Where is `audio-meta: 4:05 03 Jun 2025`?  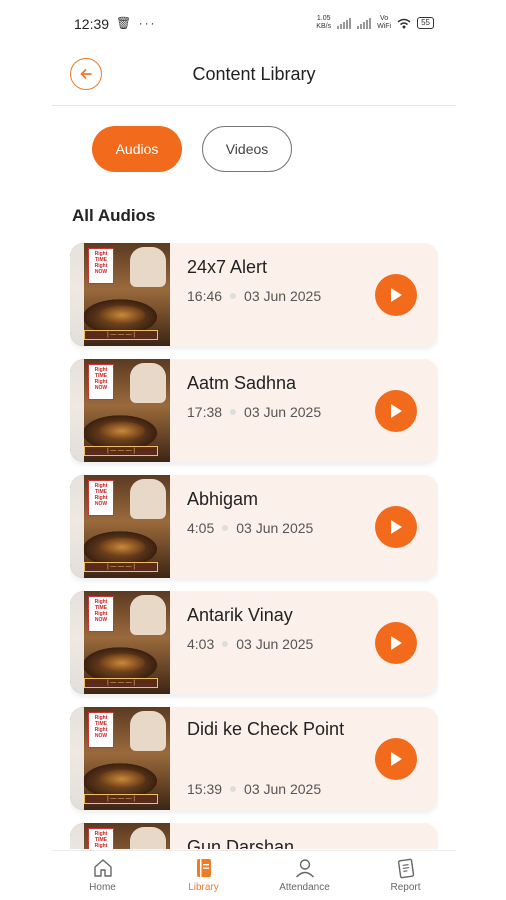
audio-meta: 4:05 03 Jun 2025 is located at coordinates (250, 528).